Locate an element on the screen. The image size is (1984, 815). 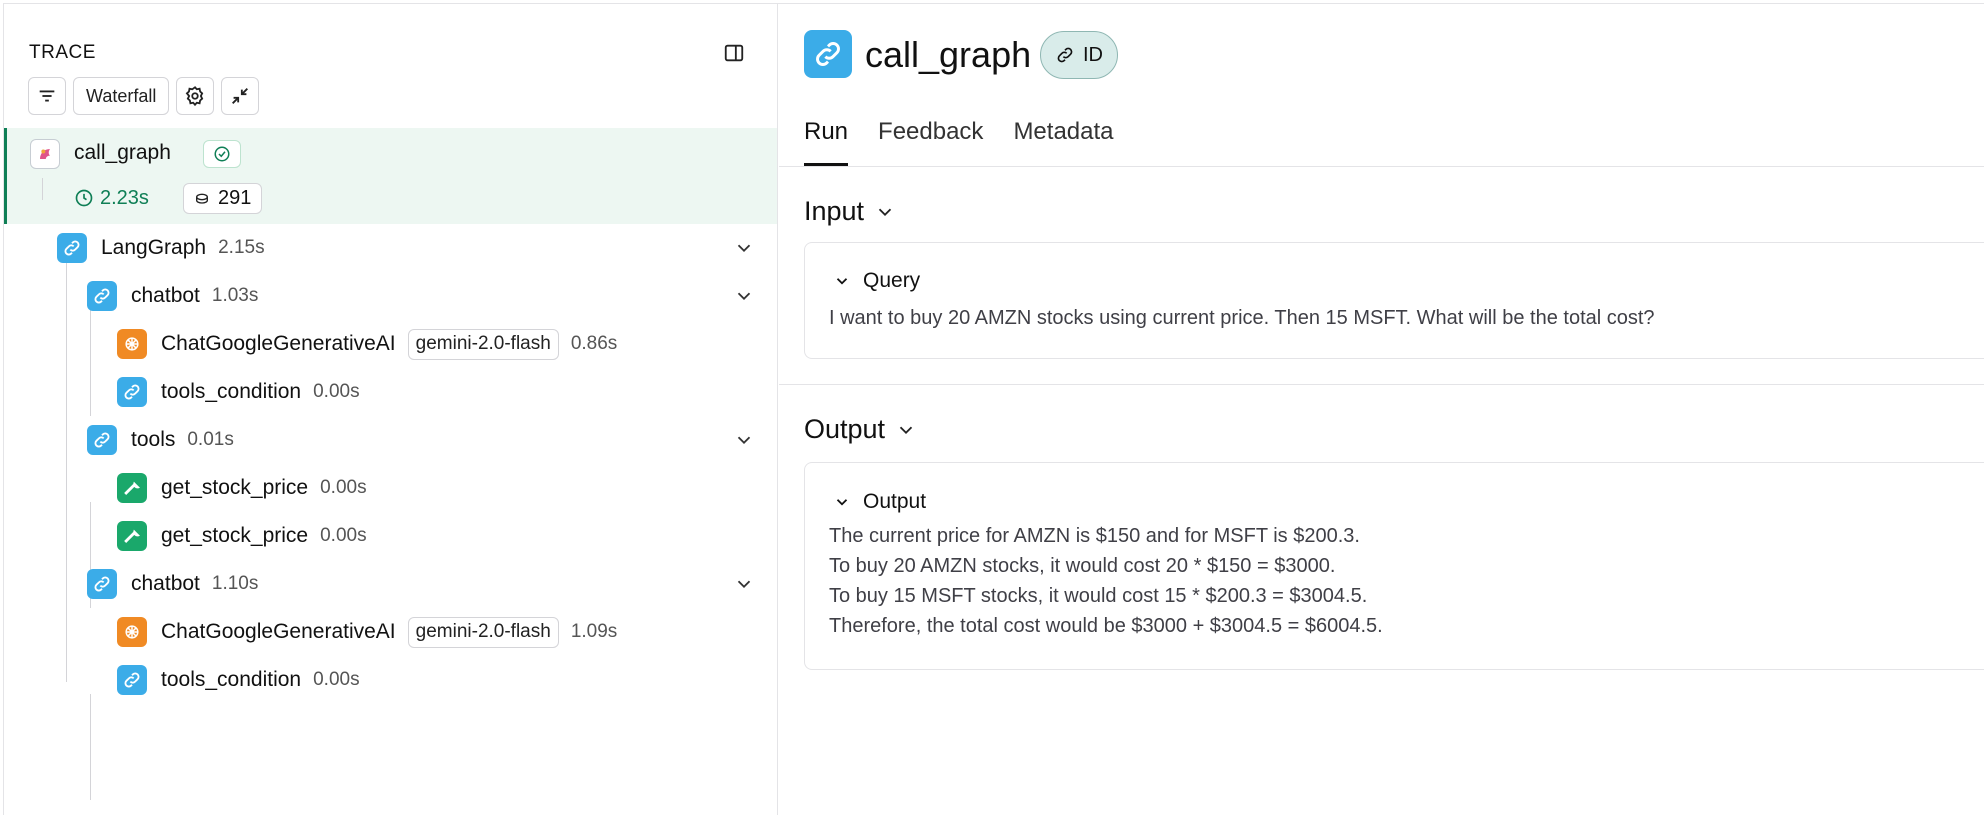
success-status-badge is located at coordinates (222, 154).